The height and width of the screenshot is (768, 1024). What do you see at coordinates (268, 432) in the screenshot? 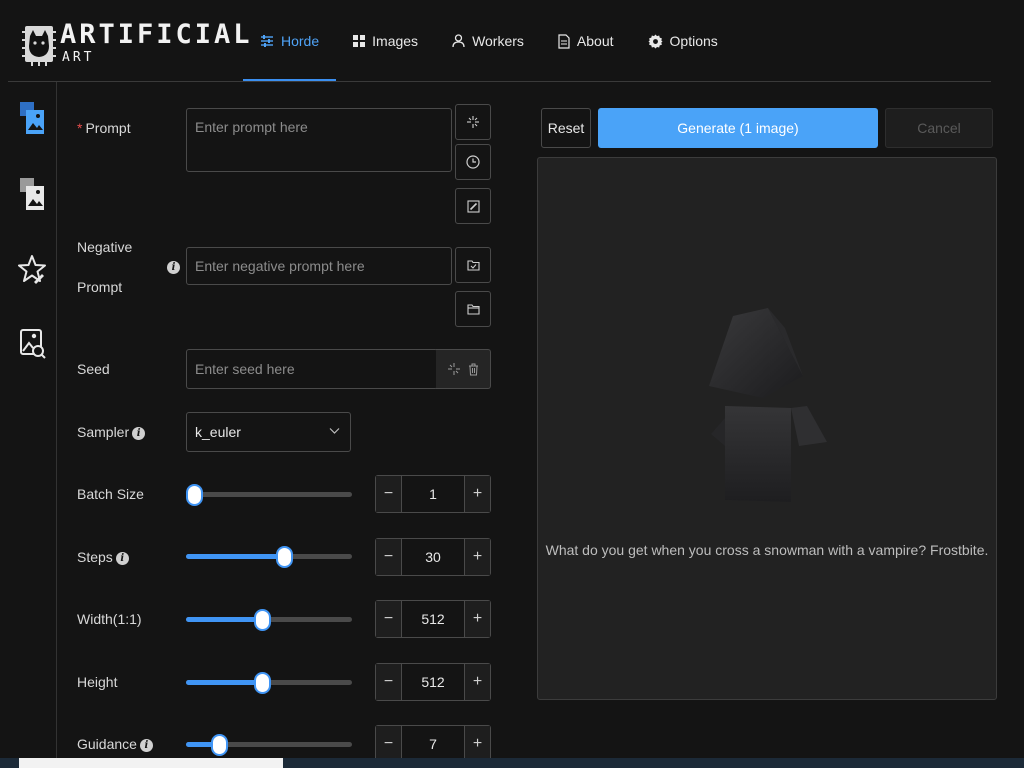
I see `sampler-select: k_euler` at bounding box center [268, 432].